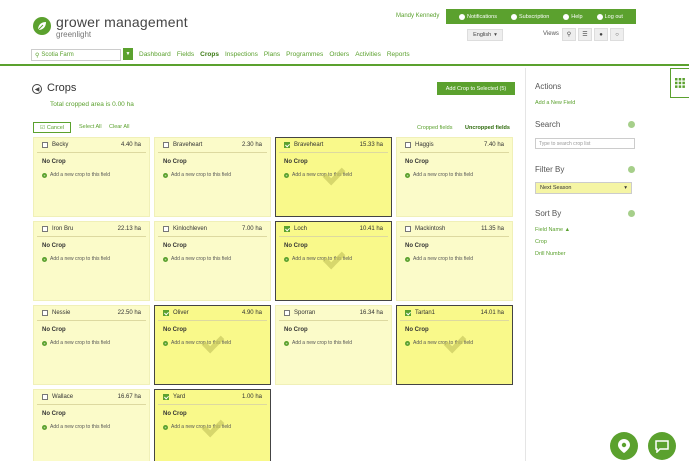 The height and width of the screenshot is (461, 689). Describe the element at coordinates (175, 414) in the screenshot. I see `no-crop-label: No Crop` at that location.